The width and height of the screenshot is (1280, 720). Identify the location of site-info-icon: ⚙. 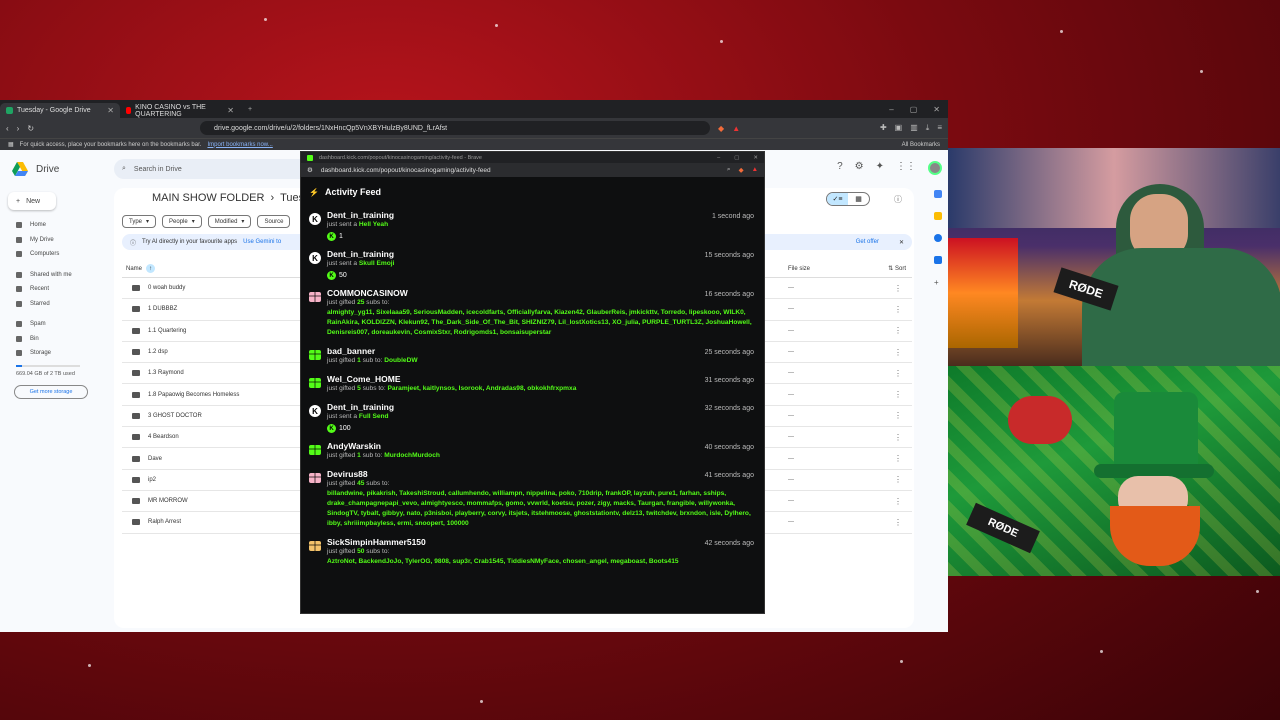
(310, 170).